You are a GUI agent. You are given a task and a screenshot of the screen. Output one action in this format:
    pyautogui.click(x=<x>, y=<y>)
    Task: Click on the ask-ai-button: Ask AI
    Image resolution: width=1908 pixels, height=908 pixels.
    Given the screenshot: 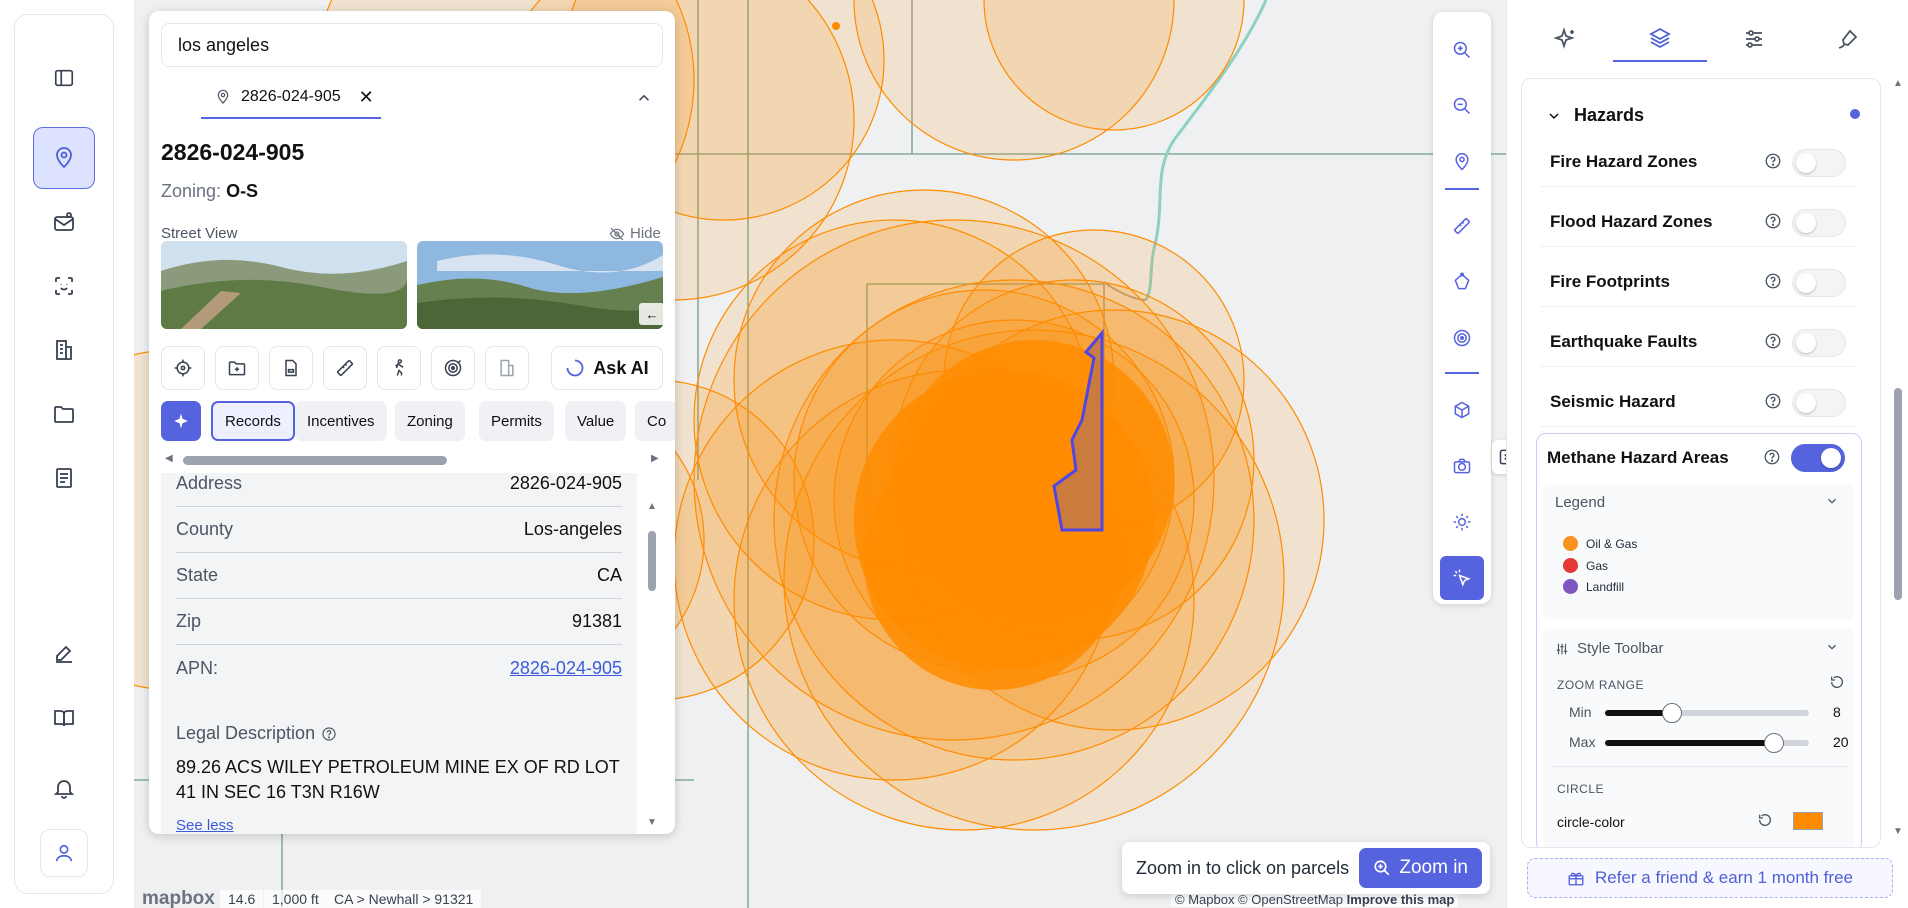 What is the action you would take?
    pyautogui.click(x=607, y=368)
    